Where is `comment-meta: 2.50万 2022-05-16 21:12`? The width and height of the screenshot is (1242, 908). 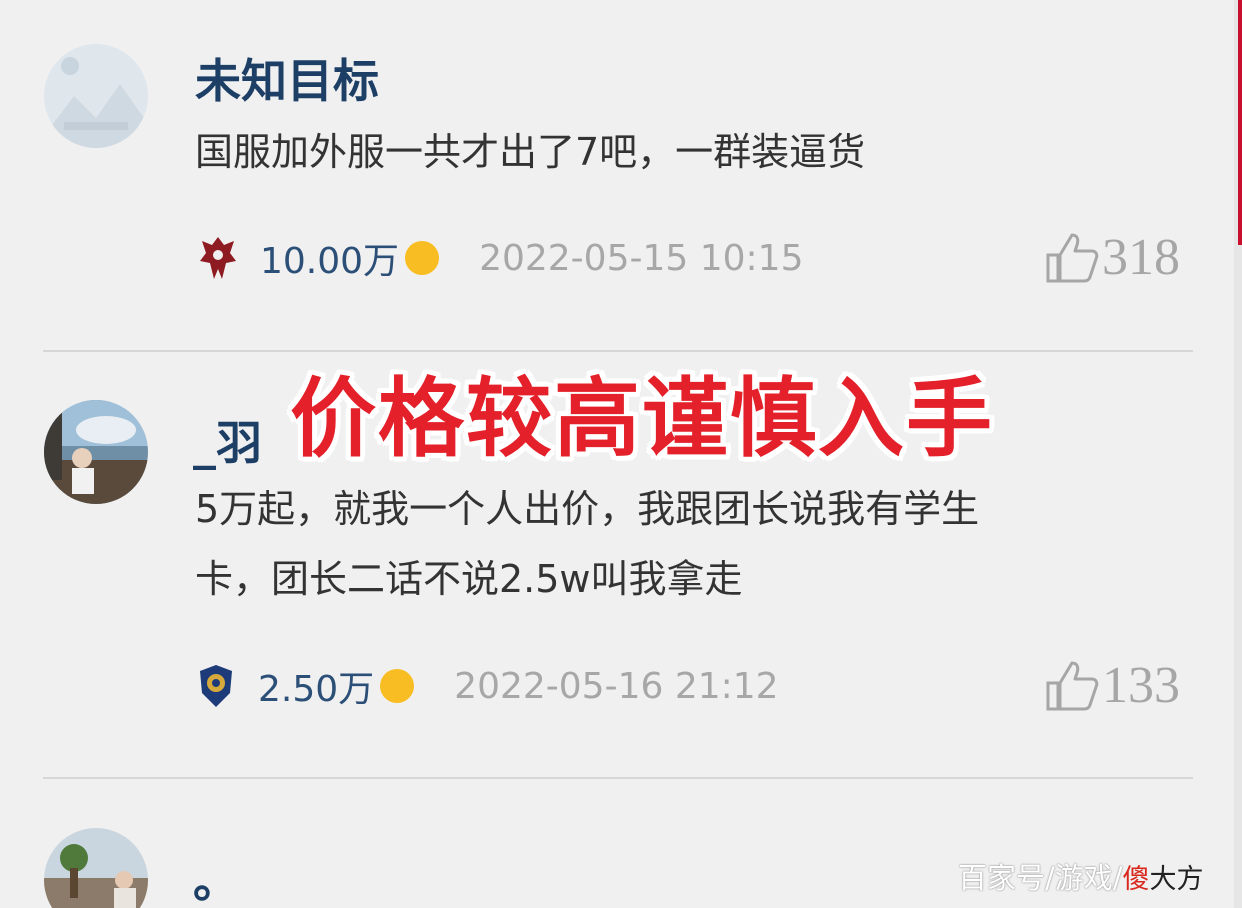
comment-meta: 2.50万 2022-05-16 21:12 is located at coordinates (487, 686).